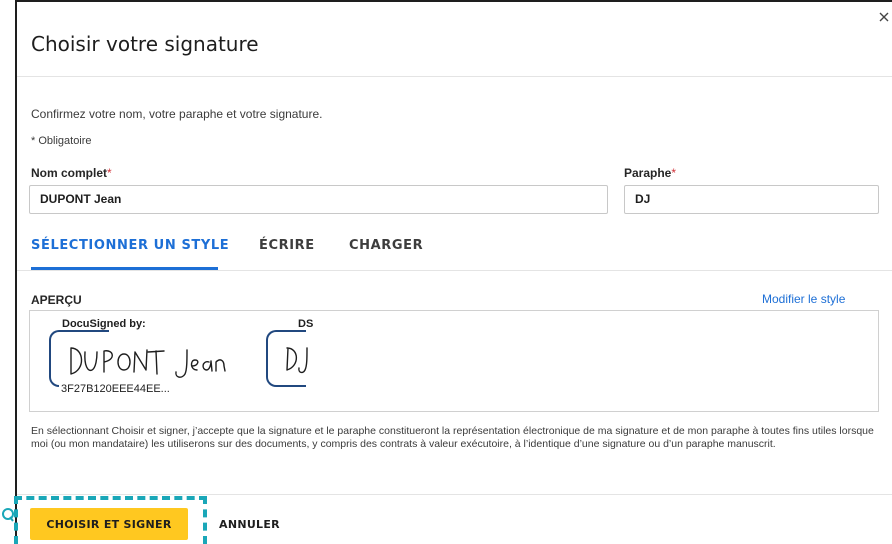  Describe the element at coordinates (61, 141) in the screenshot. I see `required-note: * Obligatoire` at that location.